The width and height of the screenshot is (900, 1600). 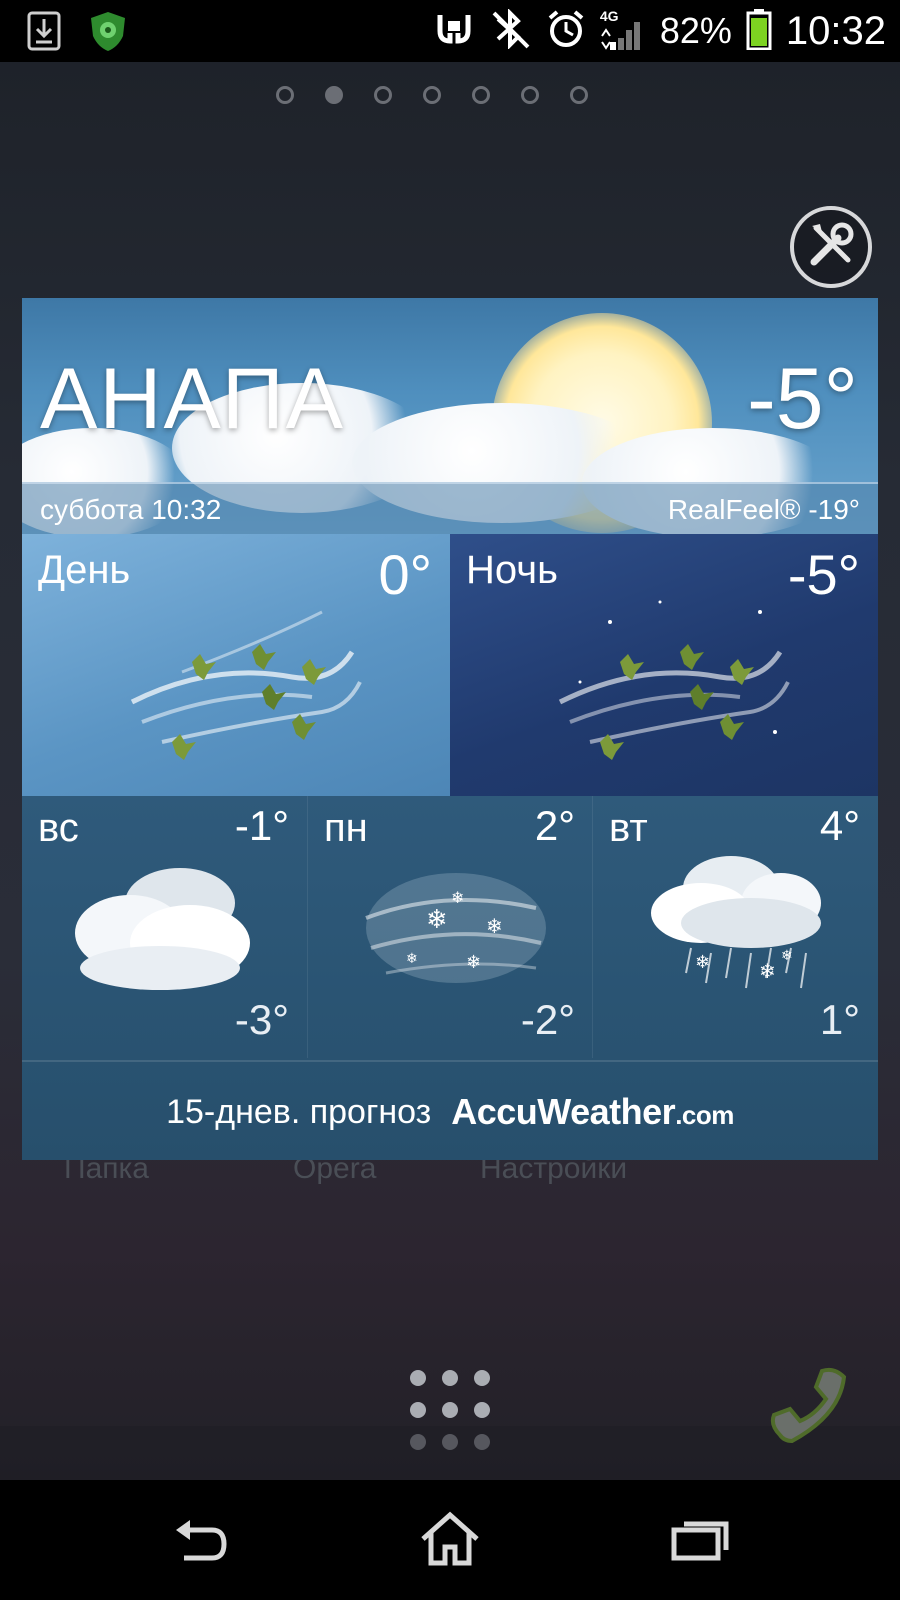 What do you see at coordinates (839, 825) in the screenshot?
I see `forecast-high: 4°` at bounding box center [839, 825].